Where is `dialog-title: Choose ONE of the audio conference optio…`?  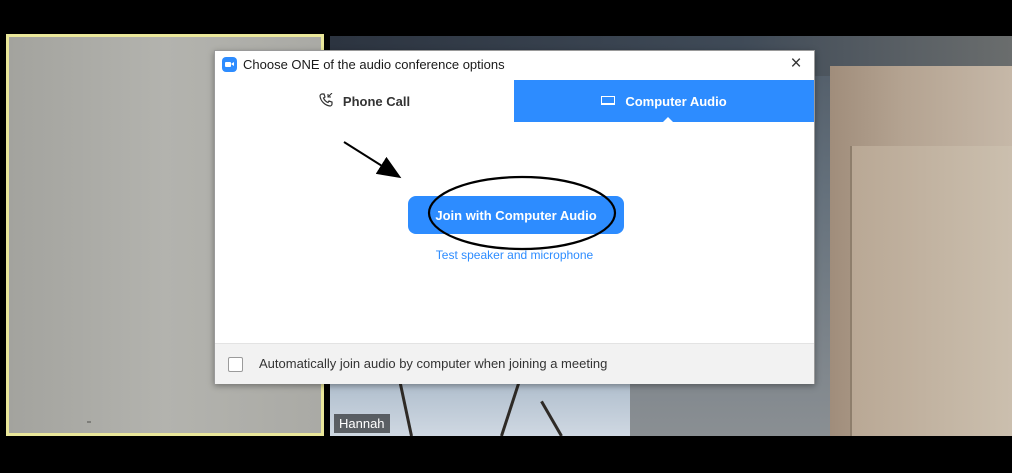 dialog-title: Choose ONE of the audio conference optio… is located at coordinates (374, 64).